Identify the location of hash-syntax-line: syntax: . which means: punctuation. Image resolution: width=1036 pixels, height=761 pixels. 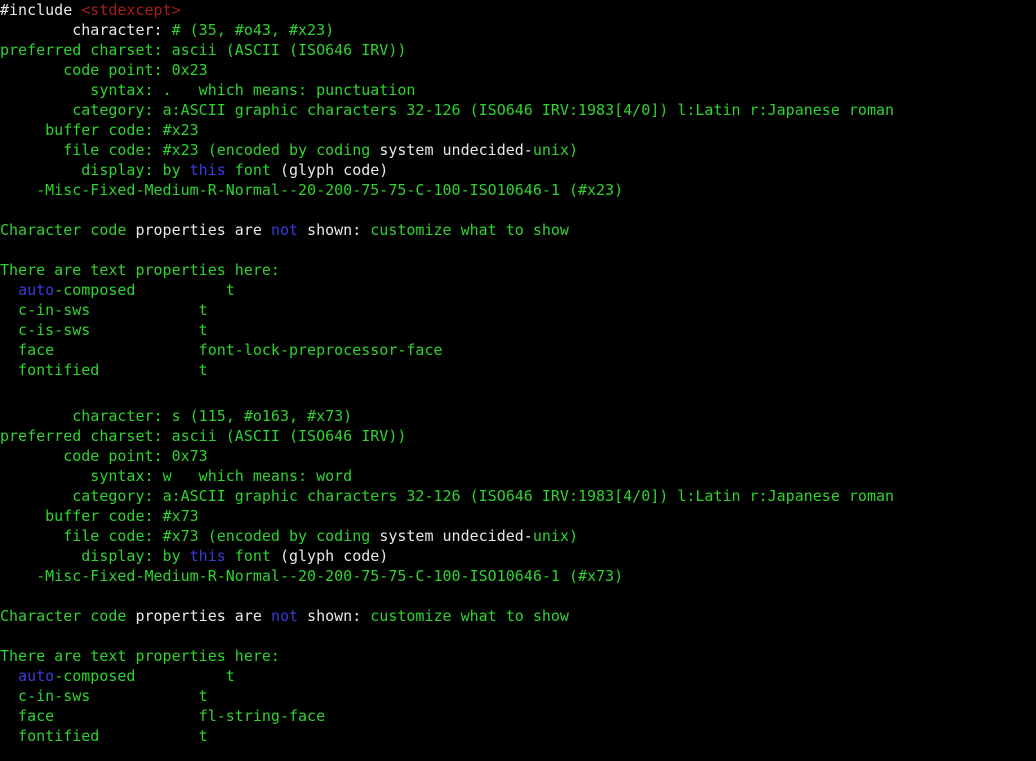
(207, 90).